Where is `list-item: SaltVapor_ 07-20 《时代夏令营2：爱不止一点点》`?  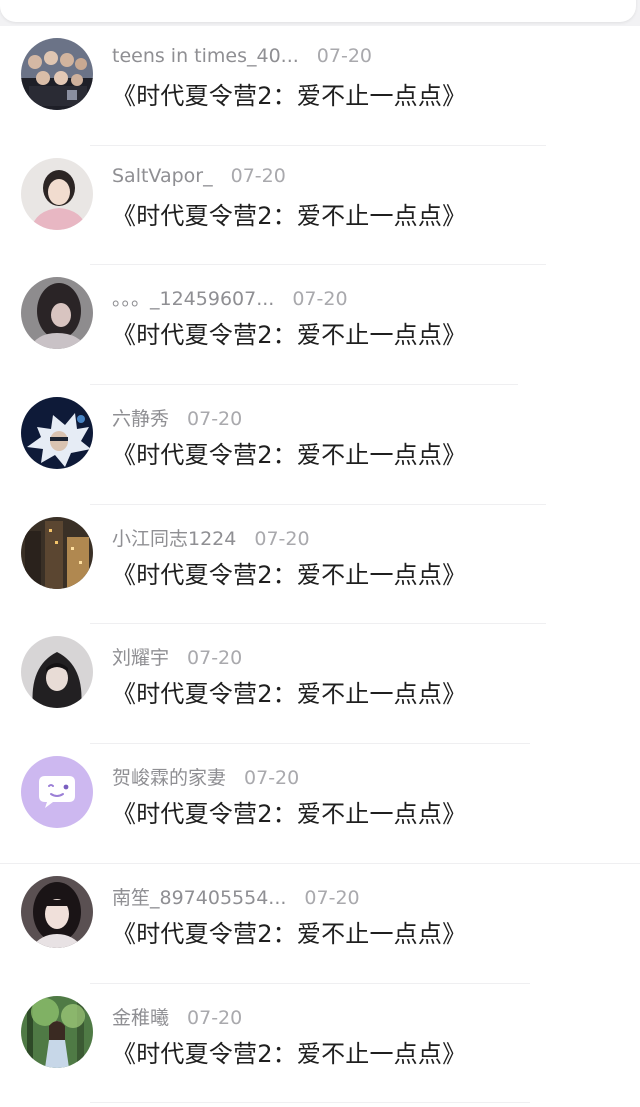 list-item: SaltVapor_ 07-20 《时代夏令营2：爱不止一点点》 is located at coordinates (320, 206).